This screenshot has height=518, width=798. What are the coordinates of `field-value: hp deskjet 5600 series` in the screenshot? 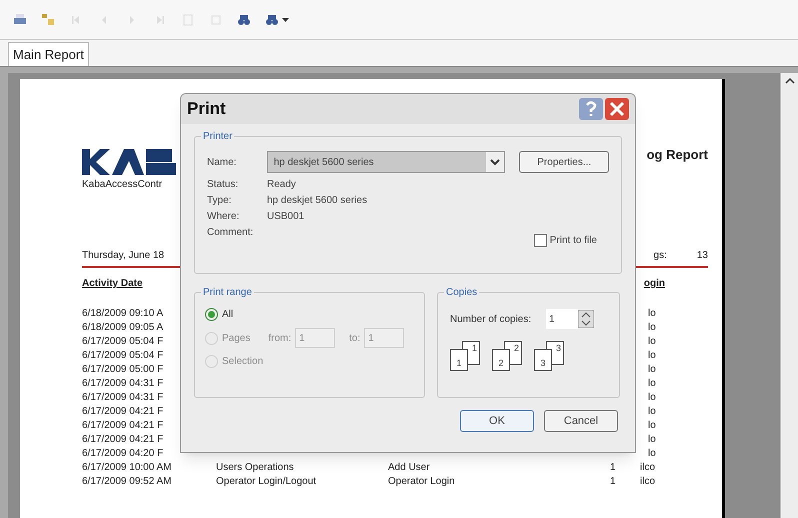 It's located at (317, 201).